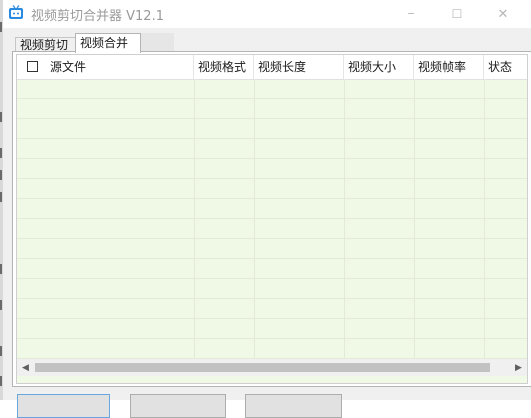 The width and height of the screenshot is (531, 418). I want to click on maximize-button: ☐, so click(457, 14).